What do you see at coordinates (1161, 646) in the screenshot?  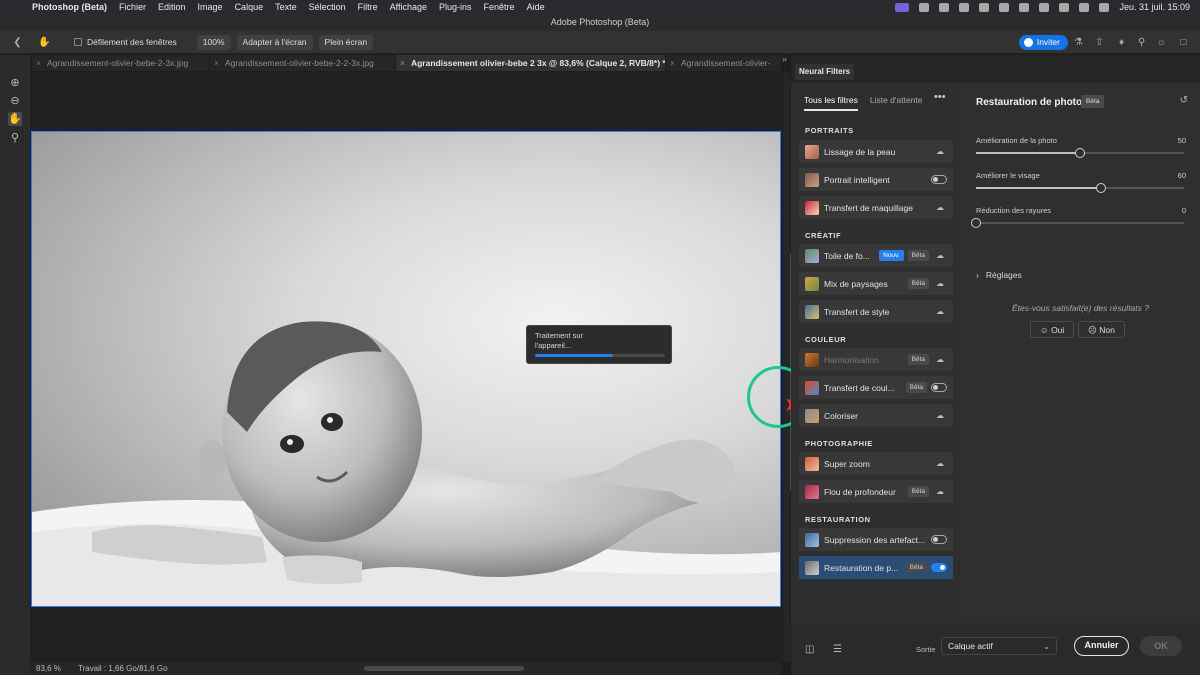 I see `ok-button: OK` at bounding box center [1161, 646].